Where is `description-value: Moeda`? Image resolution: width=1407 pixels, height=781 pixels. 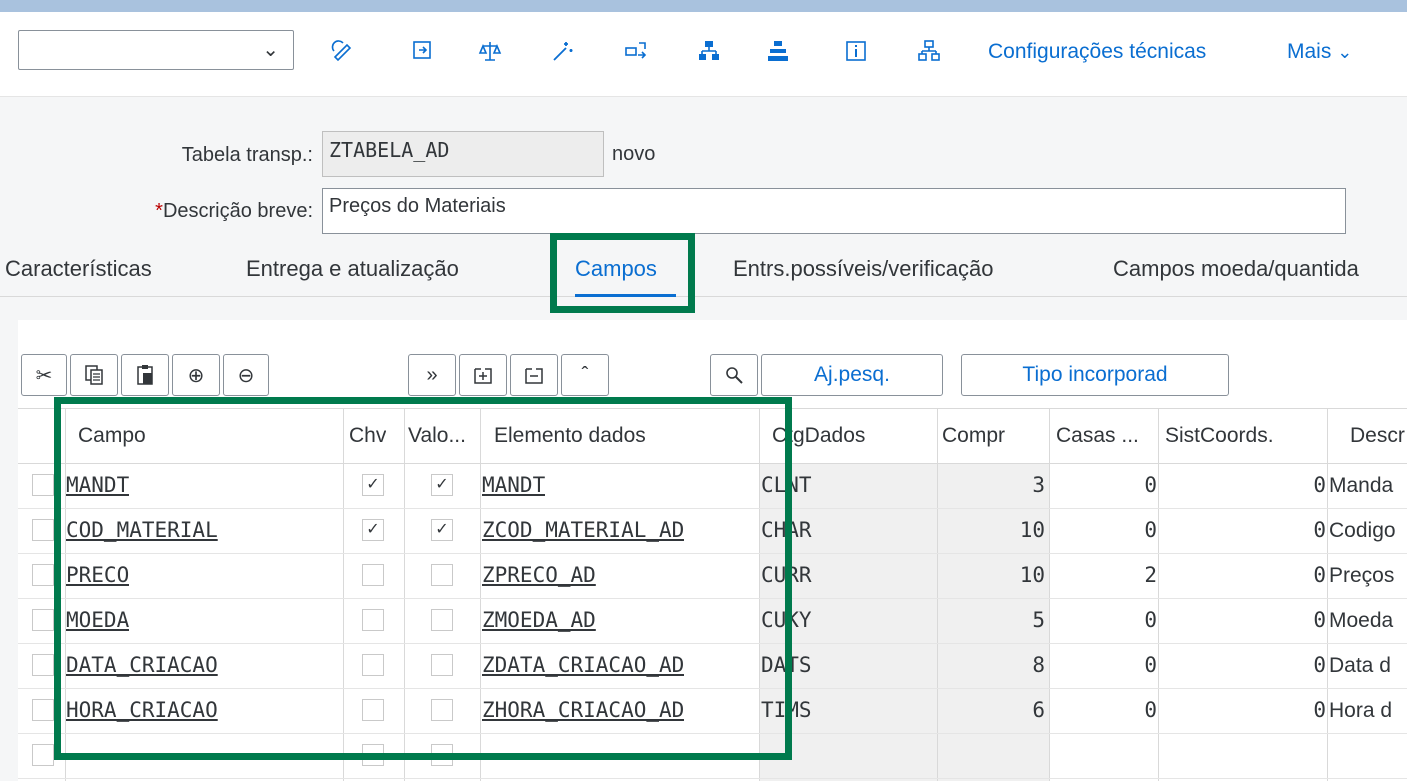
description-value: Moeda is located at coordinates (1361, 620).